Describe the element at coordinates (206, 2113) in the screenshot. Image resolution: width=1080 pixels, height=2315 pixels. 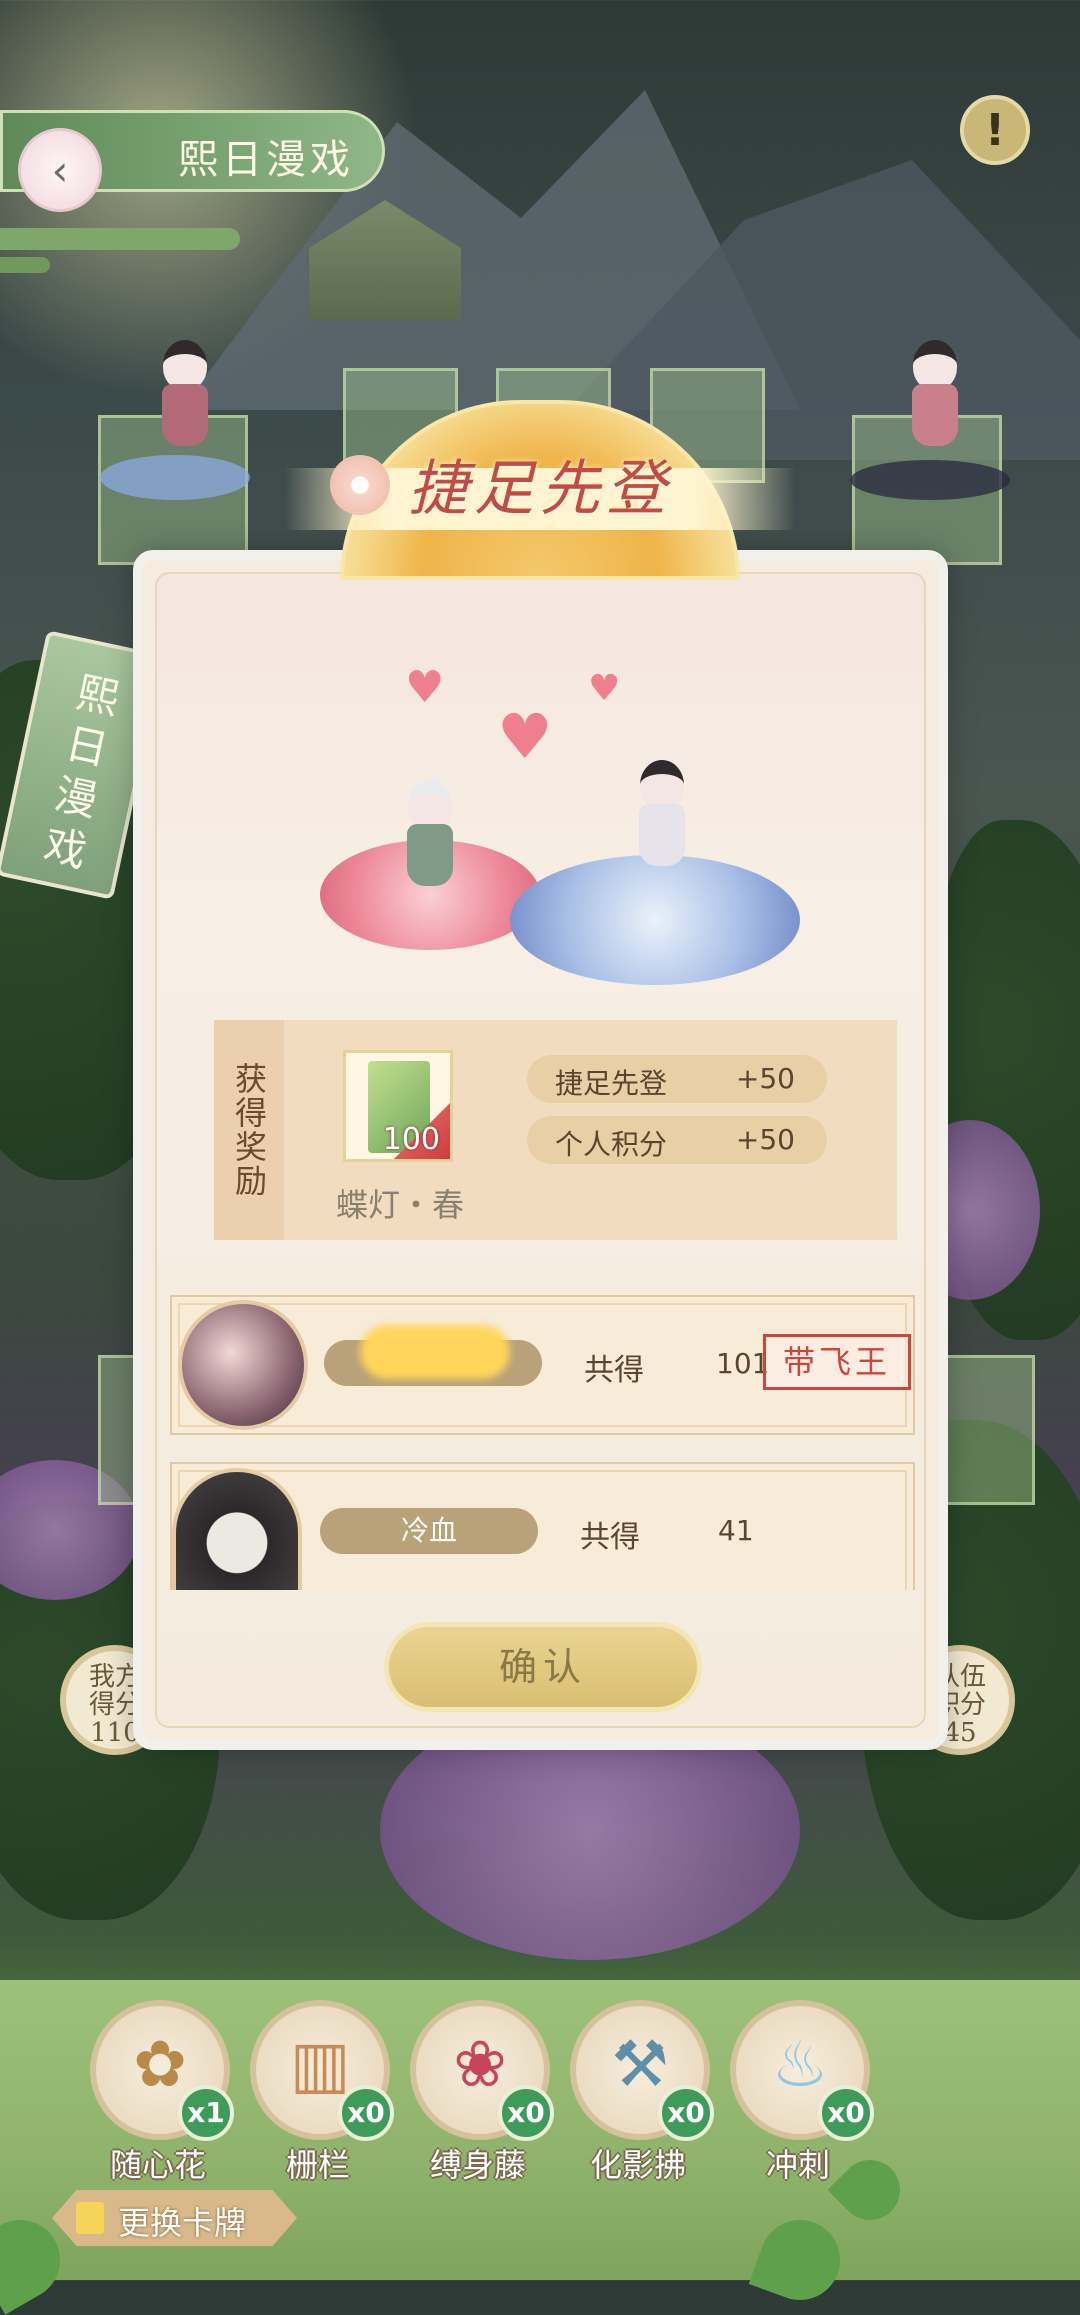
I see `skill-count-badge: x1` at that location.